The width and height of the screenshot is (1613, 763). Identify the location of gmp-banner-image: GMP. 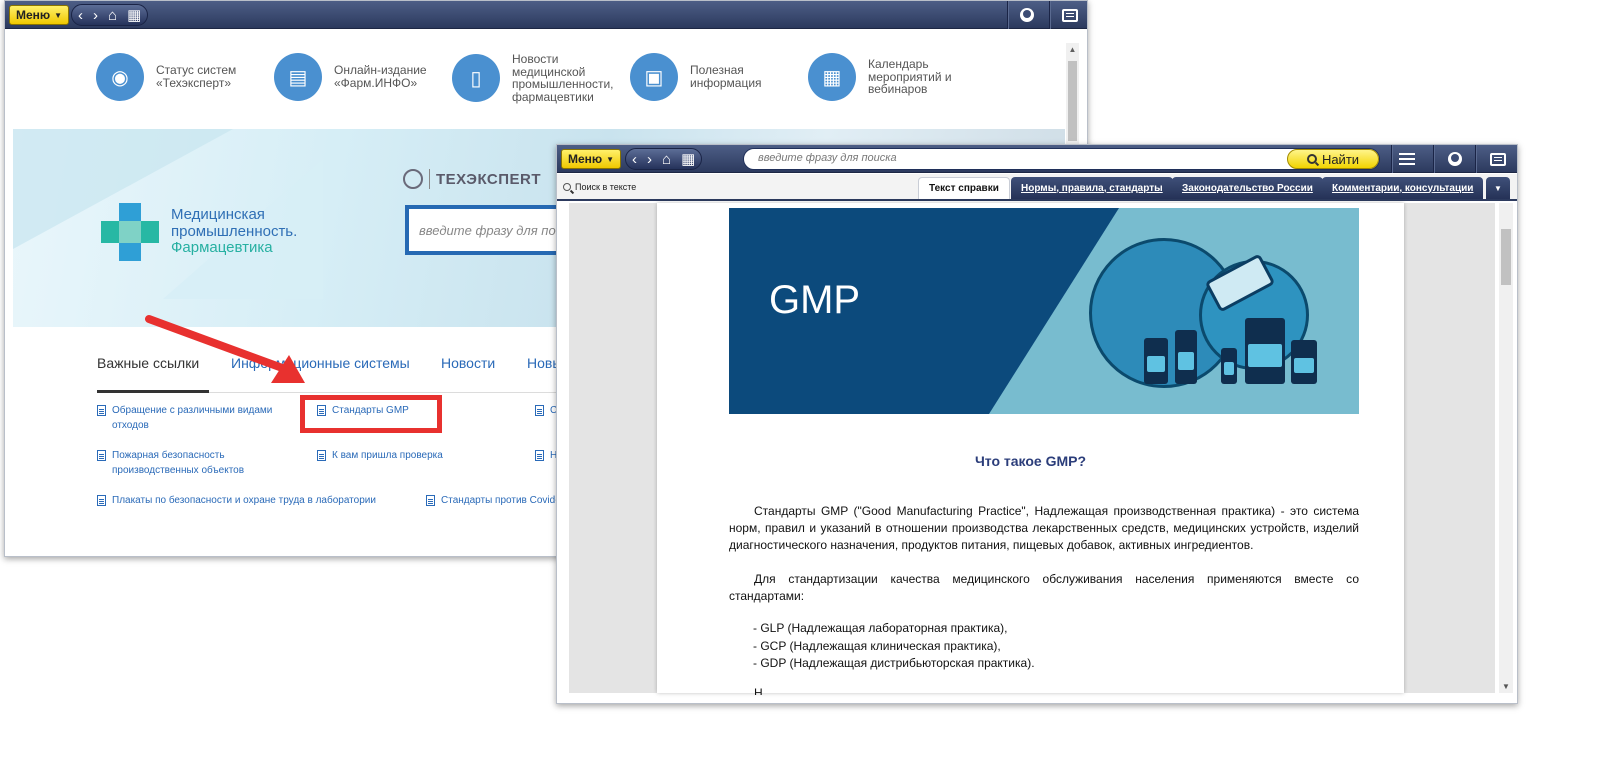
(1044, 311).